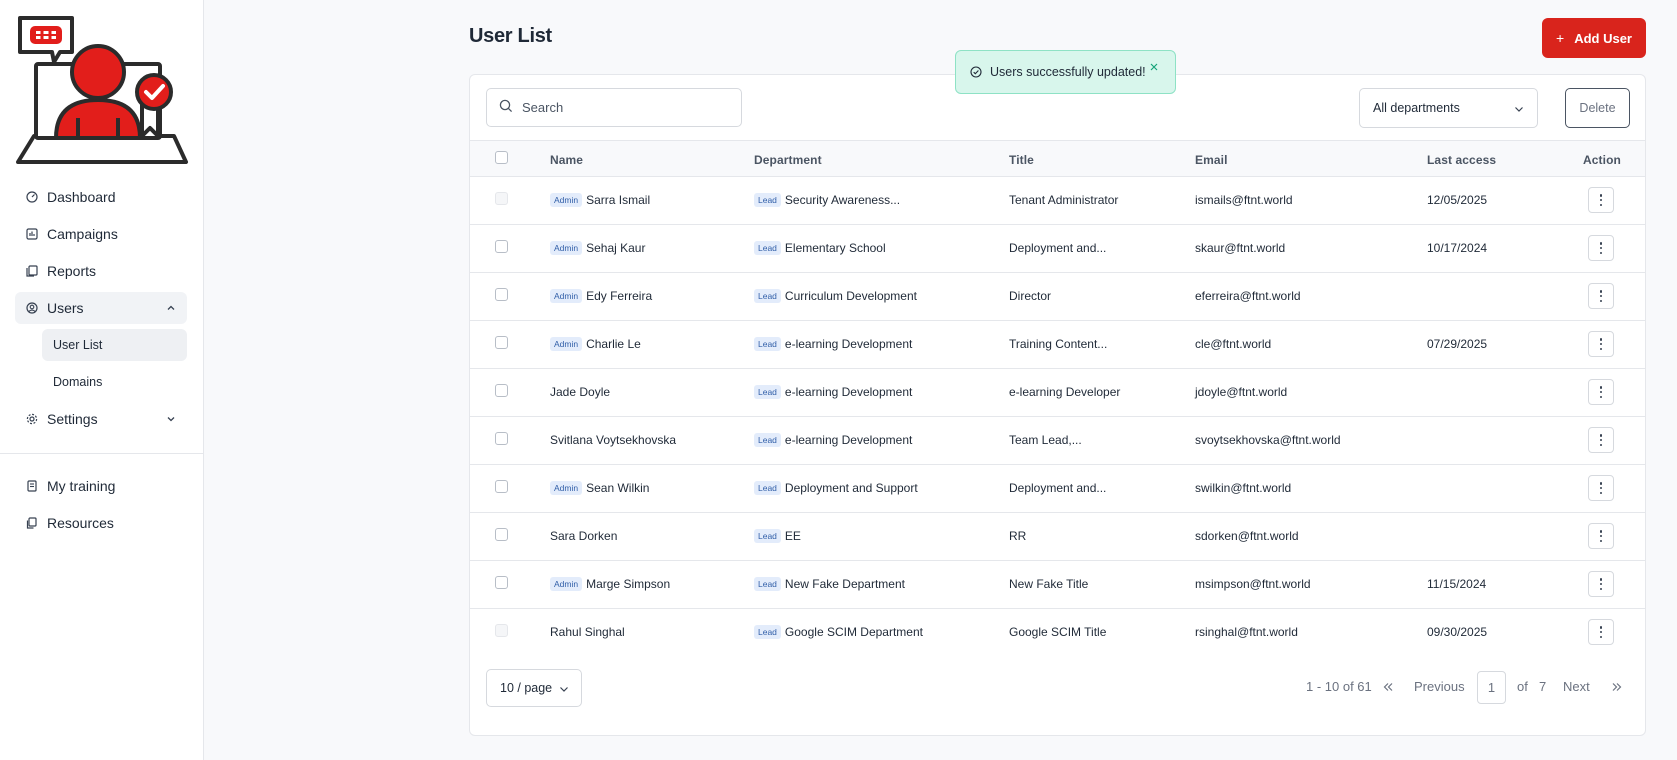  I want to click on chevron-up-icon, so click(171, 307).